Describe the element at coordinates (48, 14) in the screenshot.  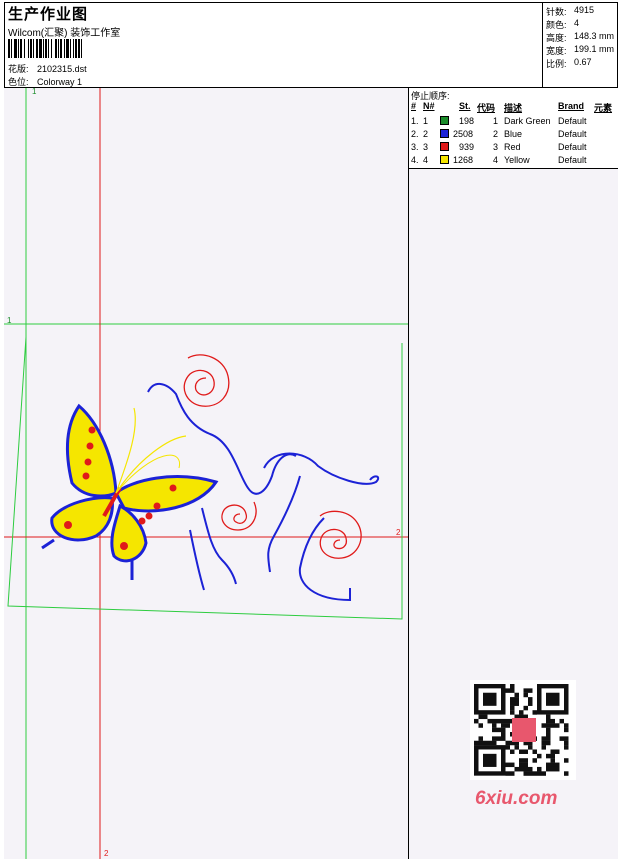
I see `page-title: 生产作业图` at that location.